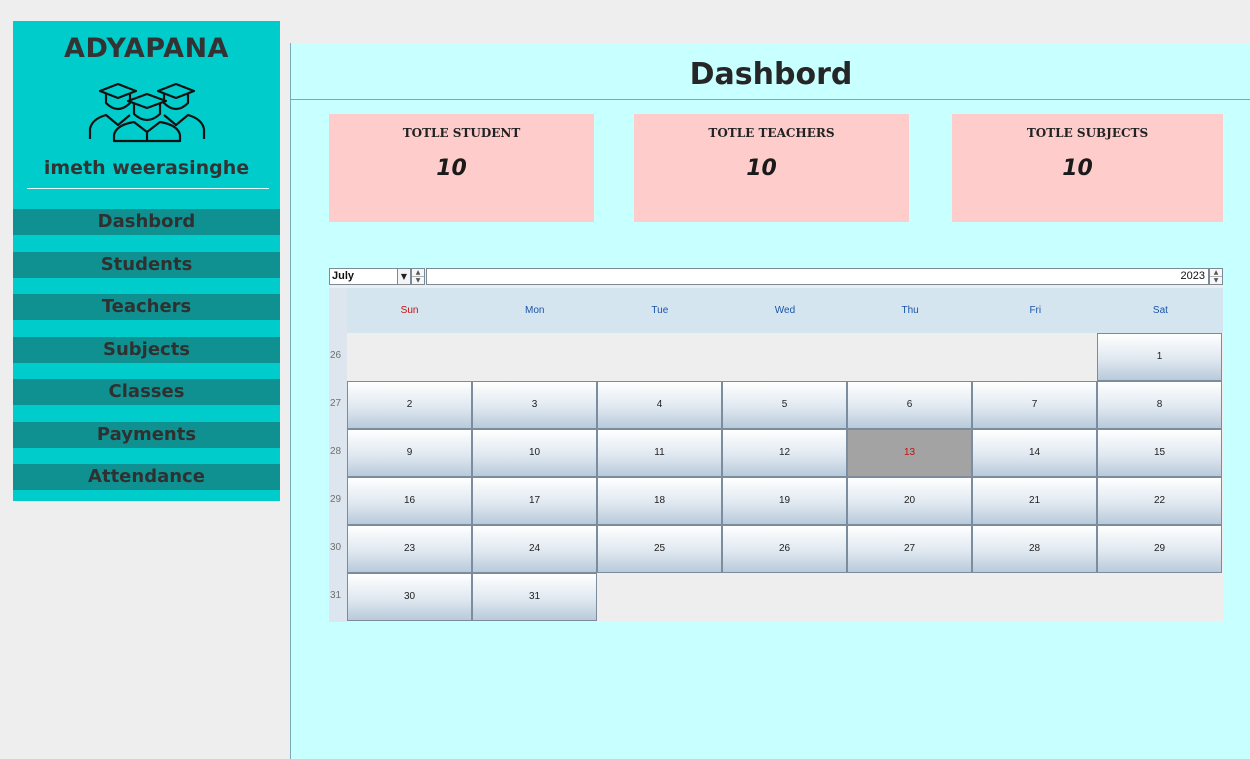 This screenshot has width=1250, height=759. I want to click on week-number: 27, so click(336, 403).